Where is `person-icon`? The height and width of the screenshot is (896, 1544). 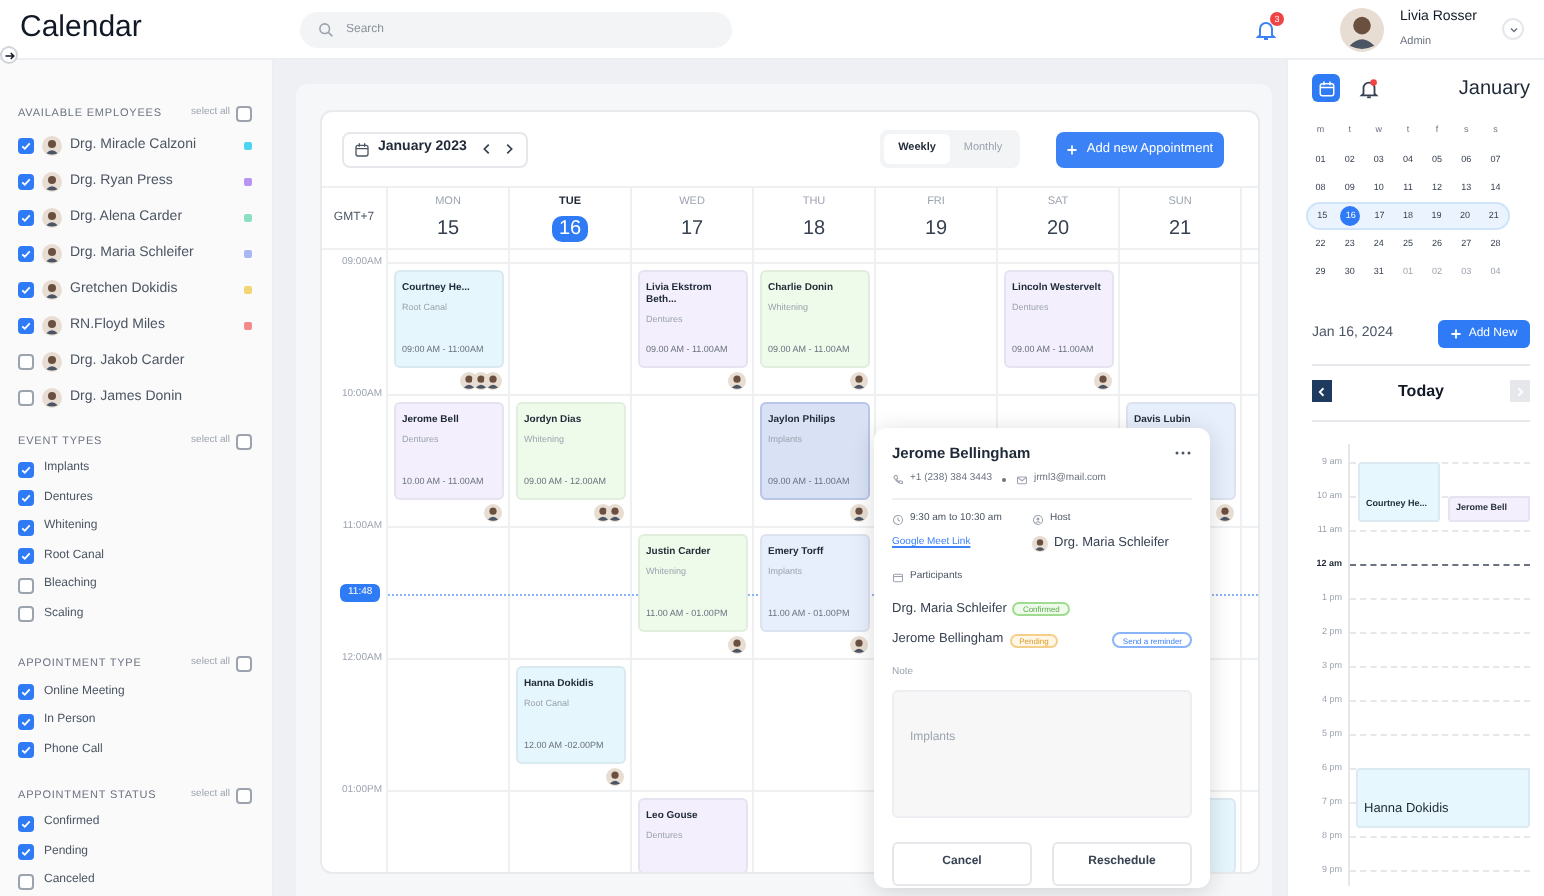 person-icon is located at coordinates (1038, 519).